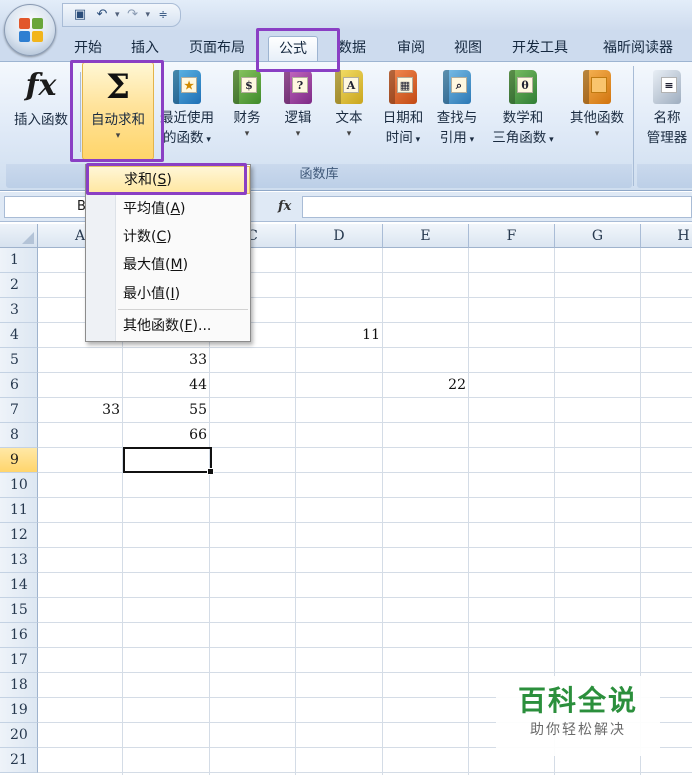 Image resolution: width=692 pixels, height=775 pixels. Describe the element at coordinates (145, 49) in the screenshot. I see `tab-insert: 插入` at that location.